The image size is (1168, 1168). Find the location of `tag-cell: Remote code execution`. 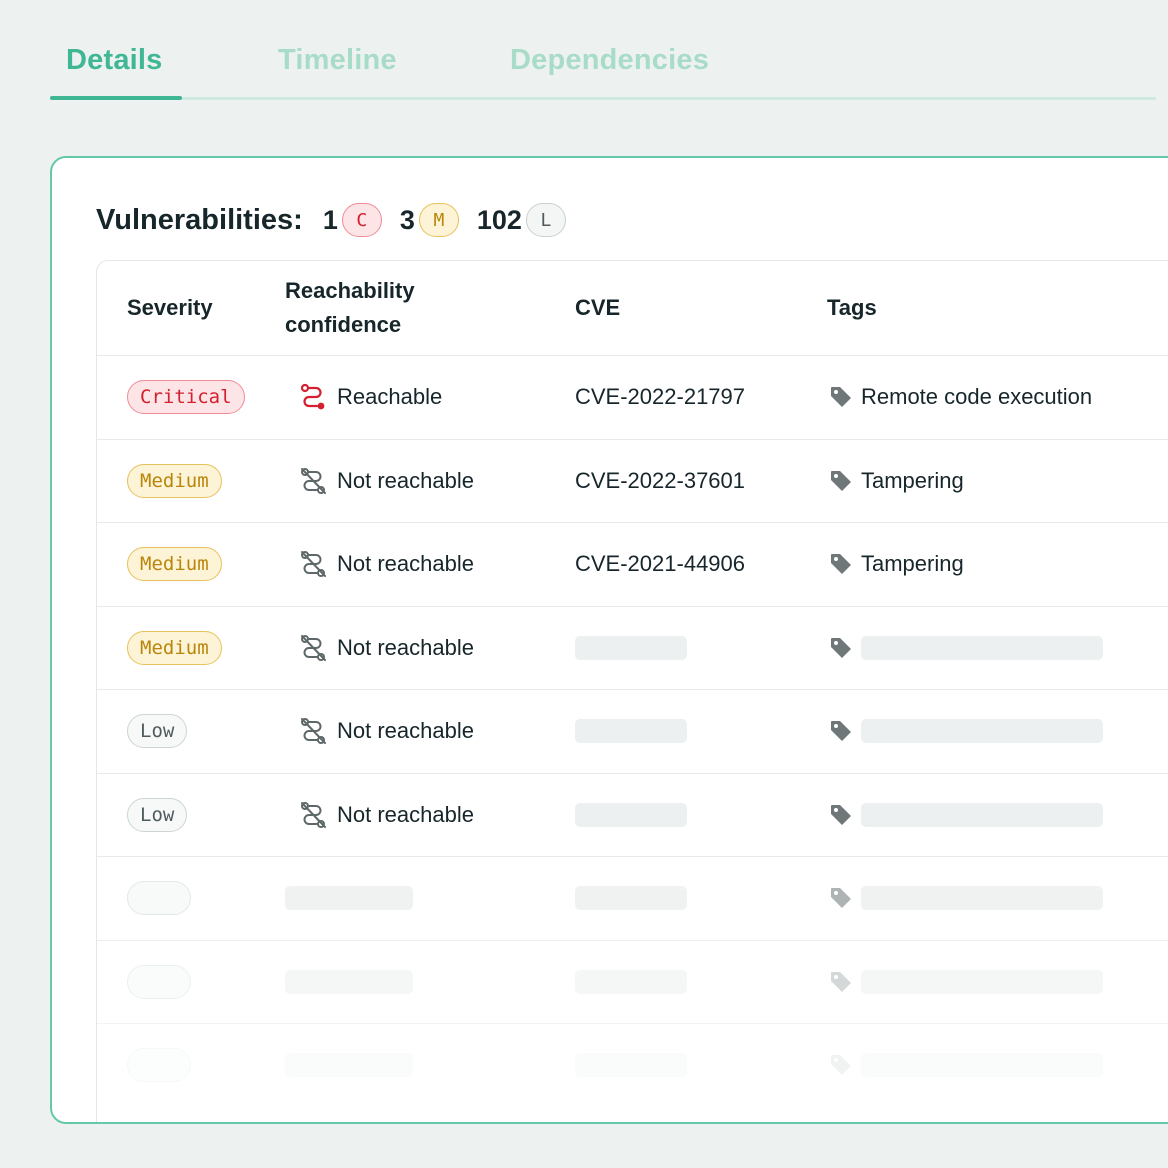

tag-cell: Remote code execution is located at coordinates (960, 397).